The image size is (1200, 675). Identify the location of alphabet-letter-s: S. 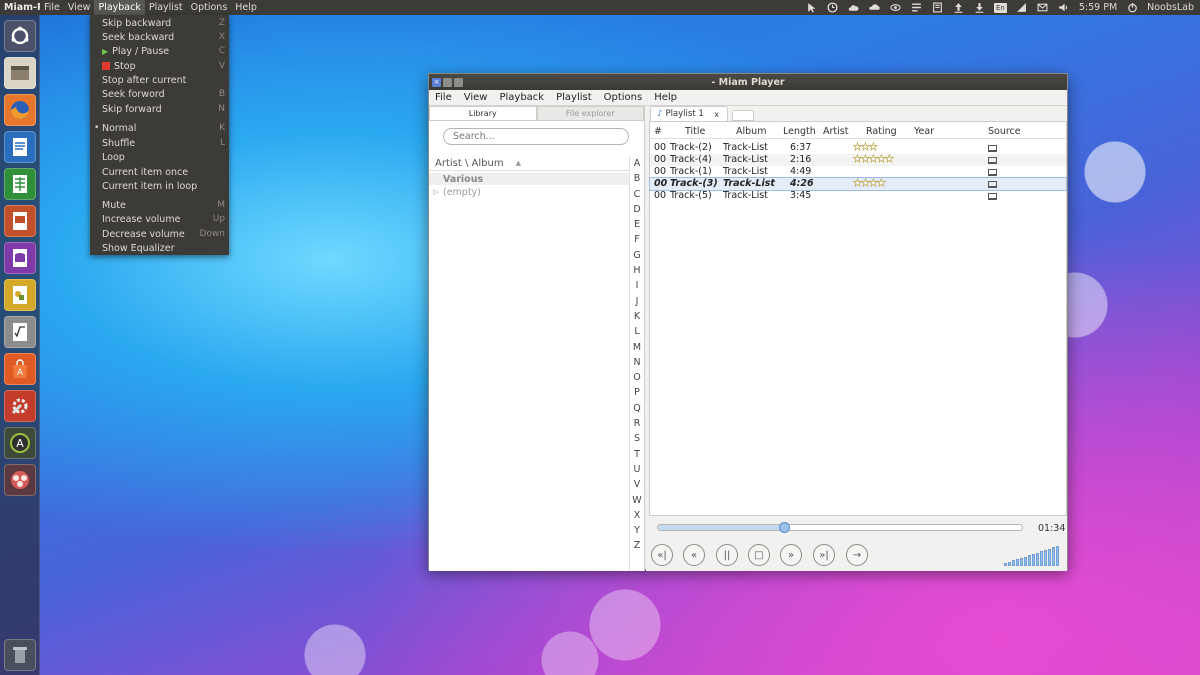
(637, 438).